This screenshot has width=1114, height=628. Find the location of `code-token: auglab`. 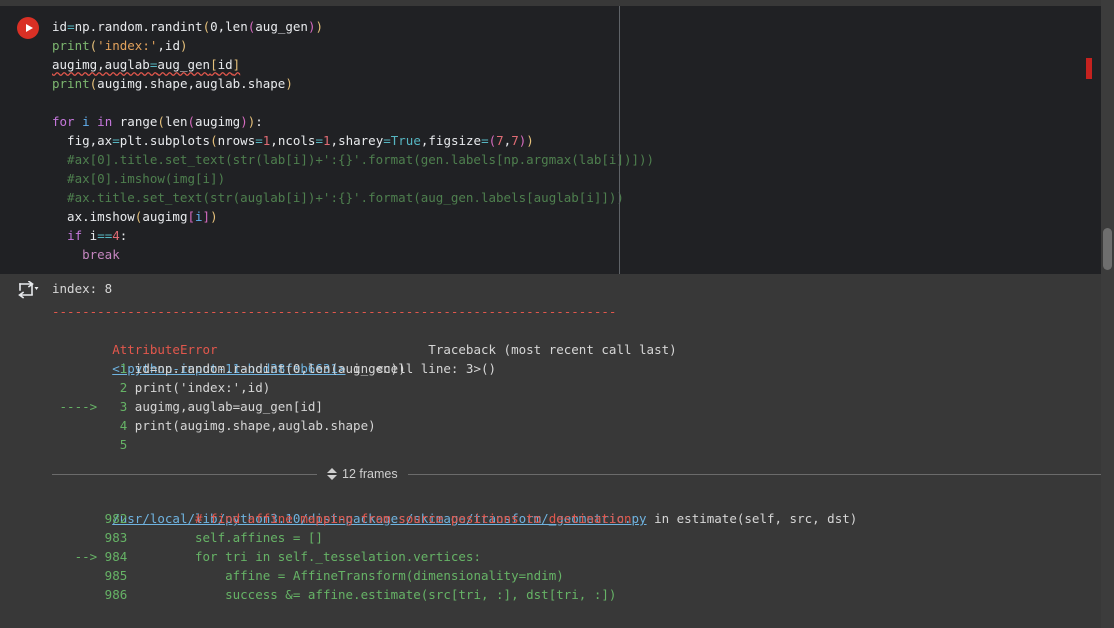

code-token: auglab is located at coordinates (218, 83).